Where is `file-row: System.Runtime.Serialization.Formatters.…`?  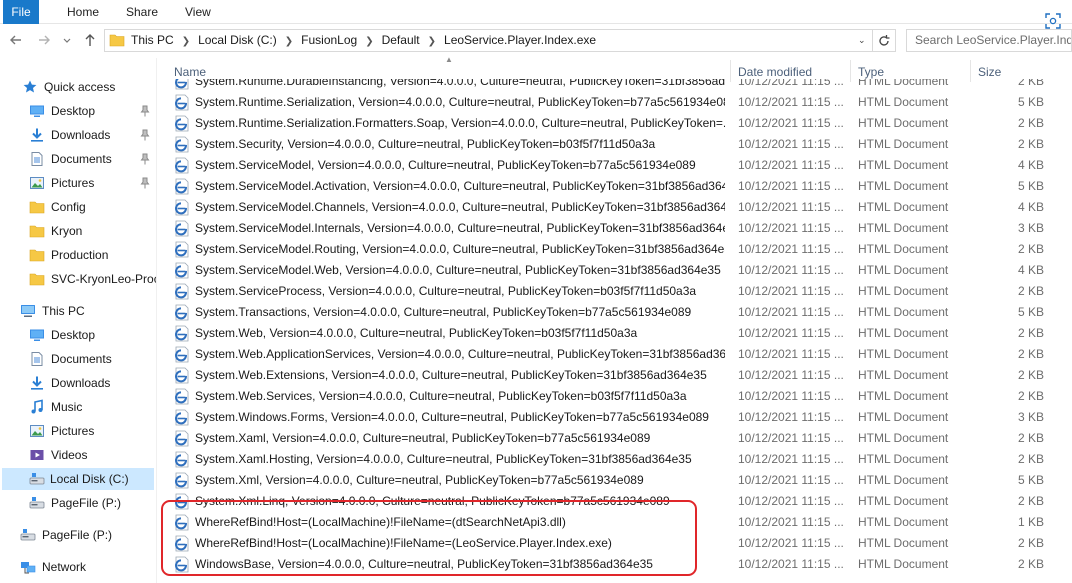
file-row: System.Runtime.Serialization.Formatters.… is located at coordinates (614, 123).